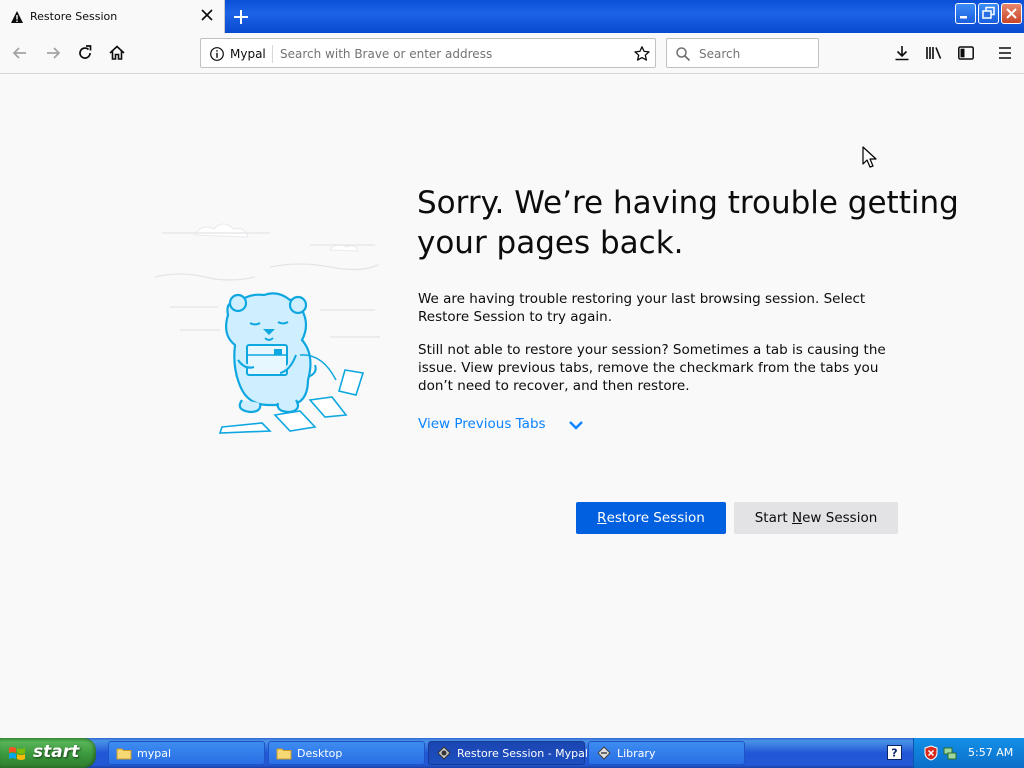  Describe the element at coordinates (117, 53) in the screenshot. I see `home-icon` at that location.